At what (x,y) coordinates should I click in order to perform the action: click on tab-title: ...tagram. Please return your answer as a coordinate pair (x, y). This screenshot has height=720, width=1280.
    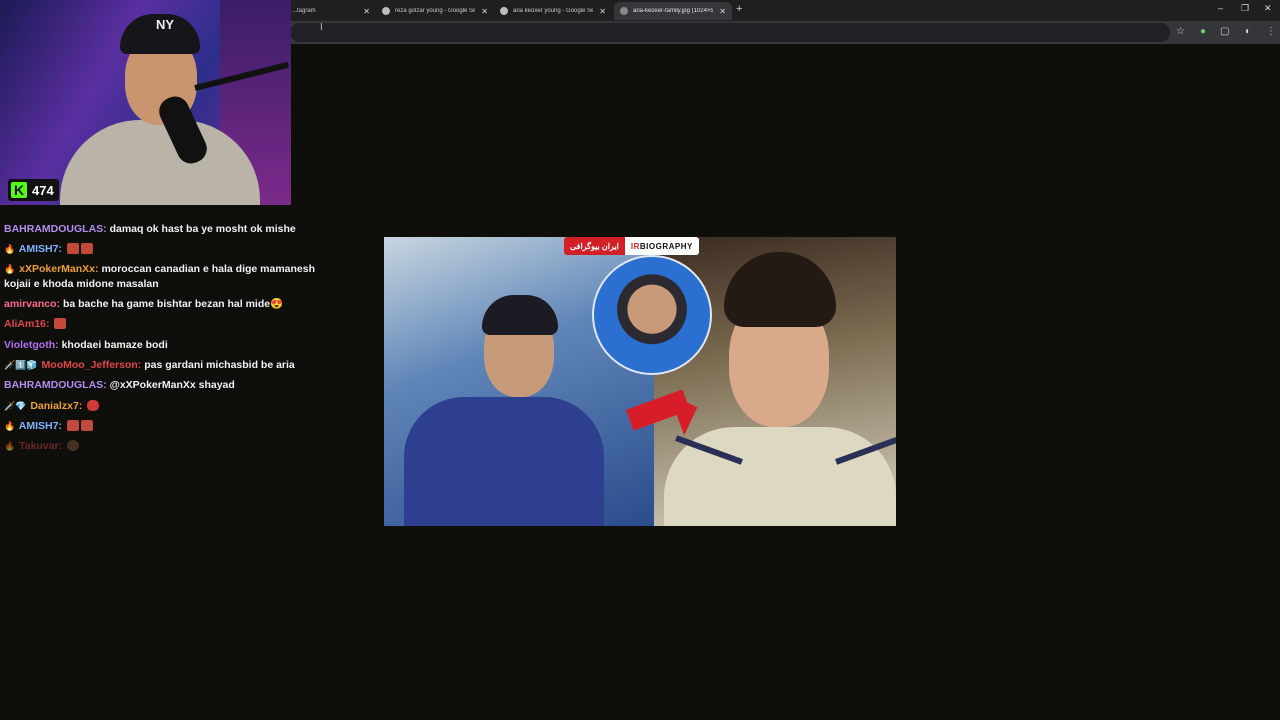
    Looking at the image, I should click on (304, 11).